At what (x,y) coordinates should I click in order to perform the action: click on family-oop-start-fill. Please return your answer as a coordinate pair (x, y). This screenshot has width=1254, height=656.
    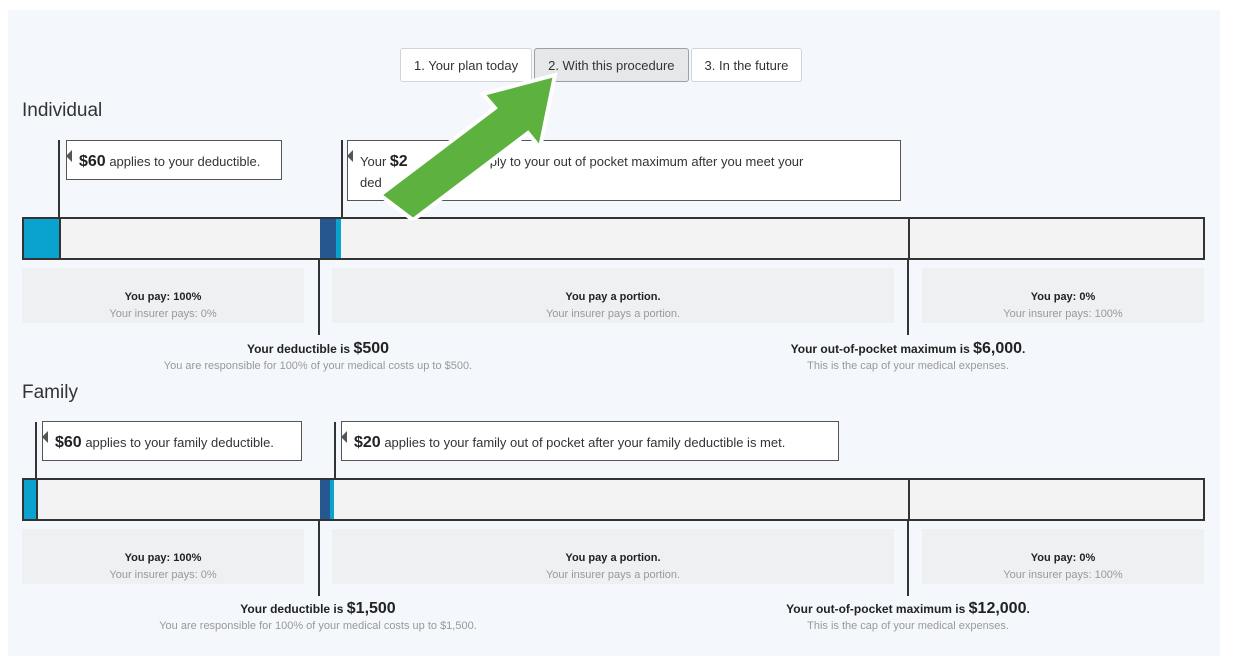
    Looking at the image, I should click on (325, 499).